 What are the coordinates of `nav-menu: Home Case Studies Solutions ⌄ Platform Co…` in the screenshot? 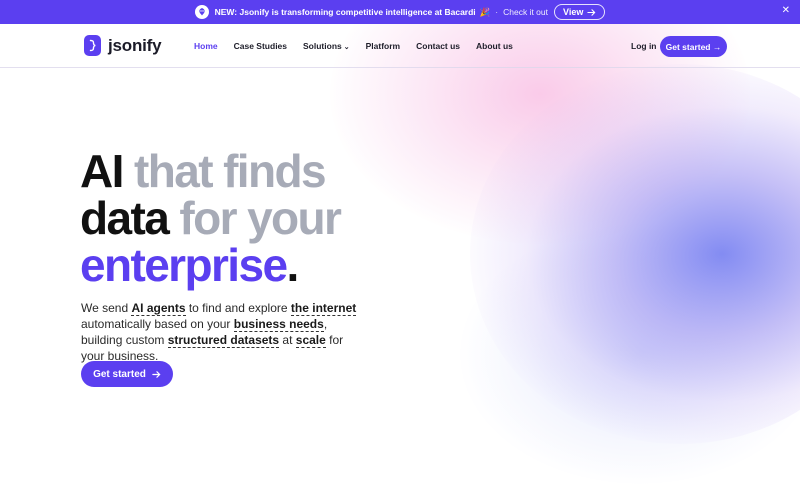 It's located at (353, 46).